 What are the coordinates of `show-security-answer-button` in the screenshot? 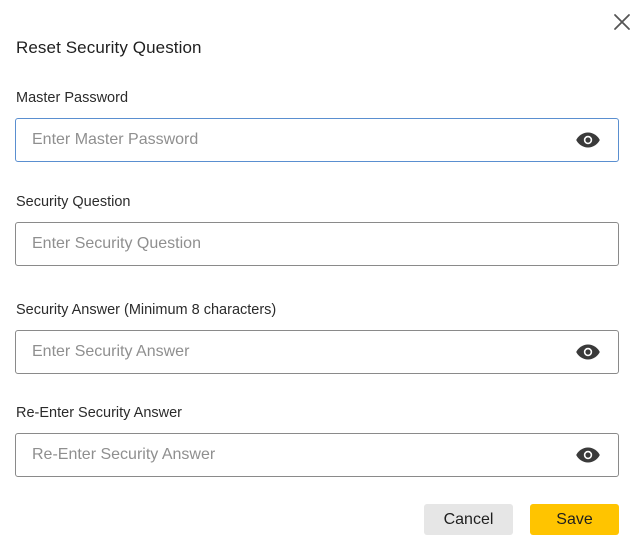 It's located at (588, 352).